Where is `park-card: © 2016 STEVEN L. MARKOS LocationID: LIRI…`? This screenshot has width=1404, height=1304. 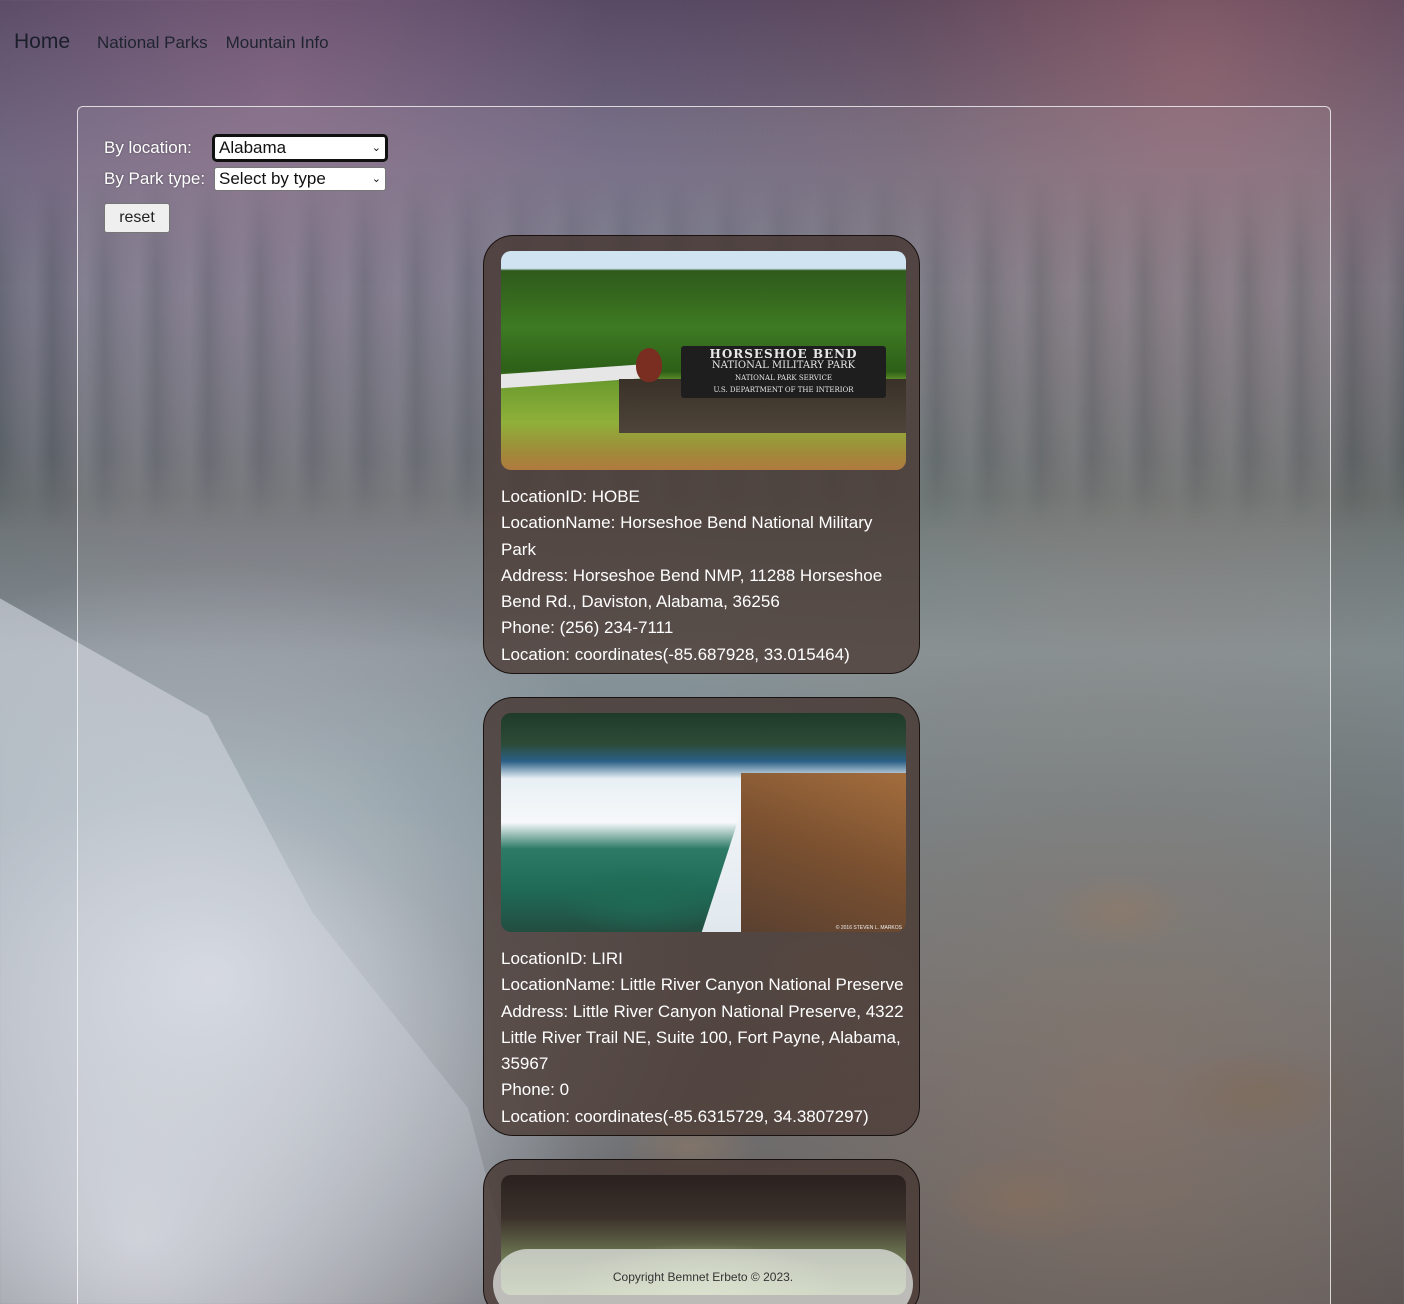
park-card: © 2016 STEVEN L. MARKOS LocationID: LIRI… is located at coordinates (701, 916).